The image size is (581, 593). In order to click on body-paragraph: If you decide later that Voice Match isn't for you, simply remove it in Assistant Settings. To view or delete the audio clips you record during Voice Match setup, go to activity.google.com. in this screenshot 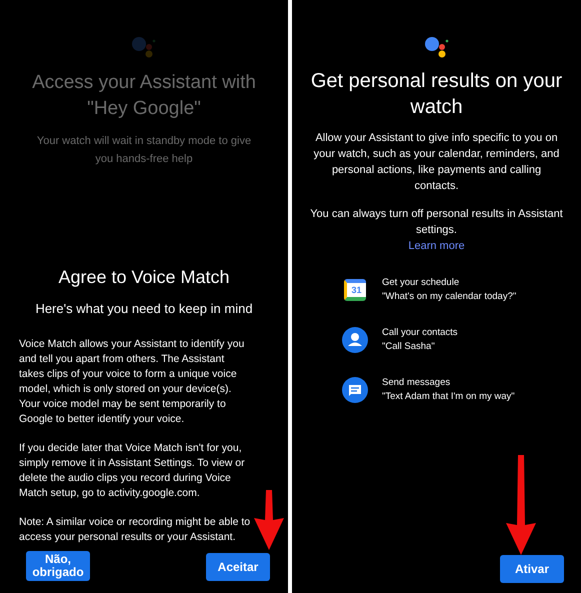, I will do `click(132, 470)`.